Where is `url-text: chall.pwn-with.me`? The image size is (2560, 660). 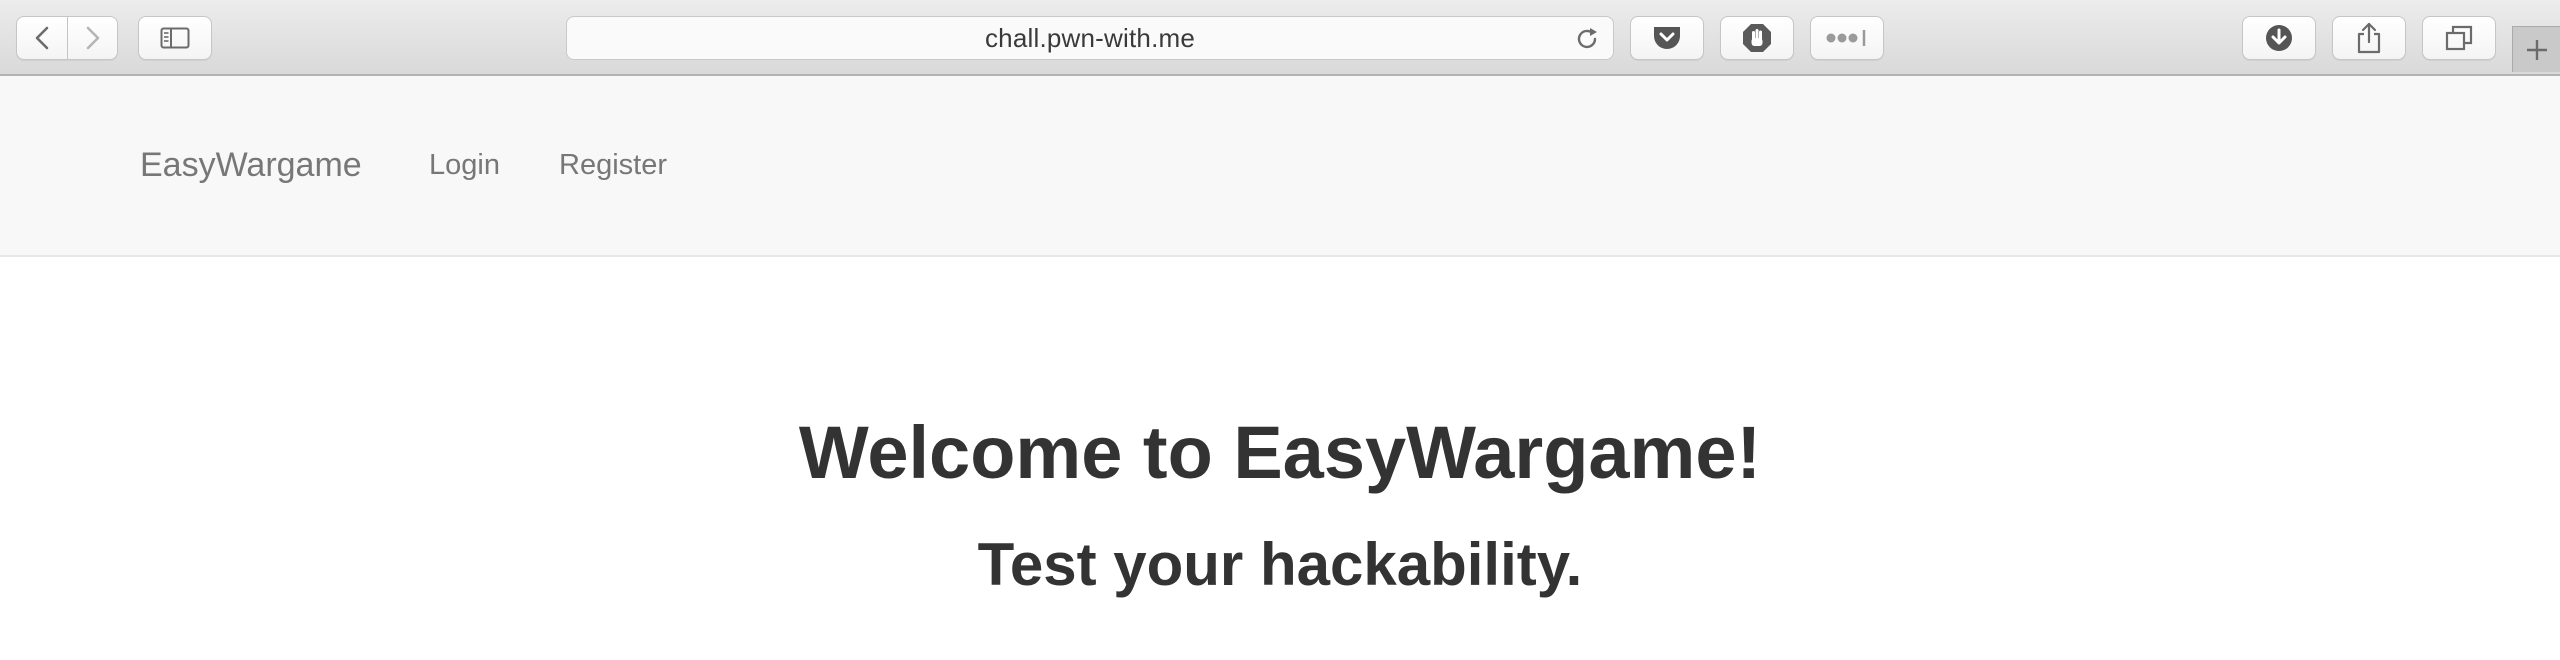 url-text: chall.pwn-with.me is located at coordinates (1090, 37).